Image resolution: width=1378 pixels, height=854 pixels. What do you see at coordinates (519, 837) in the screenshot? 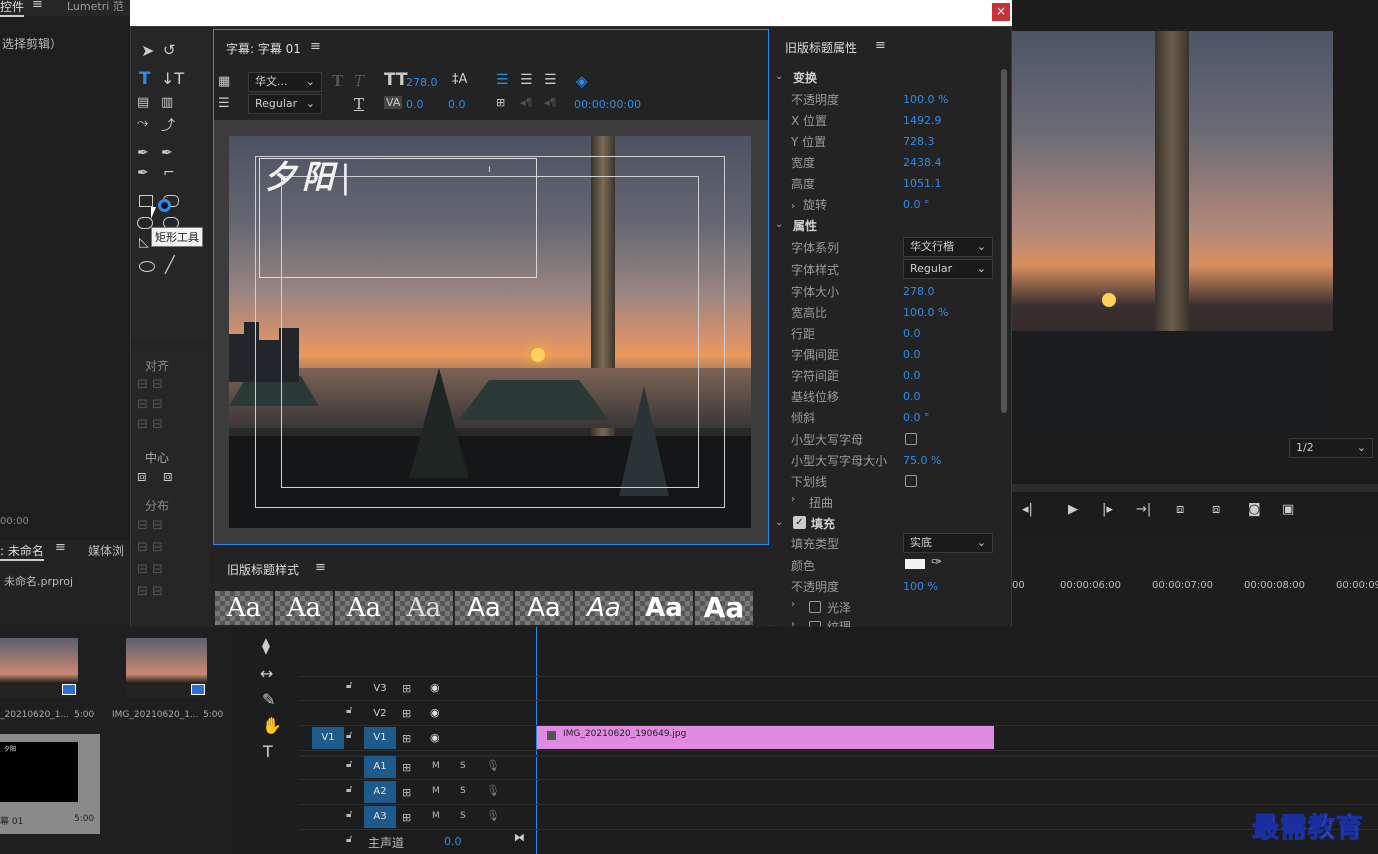
I see `zoom-to-fit-icon: ⧓` at bounding box center [519, 837].